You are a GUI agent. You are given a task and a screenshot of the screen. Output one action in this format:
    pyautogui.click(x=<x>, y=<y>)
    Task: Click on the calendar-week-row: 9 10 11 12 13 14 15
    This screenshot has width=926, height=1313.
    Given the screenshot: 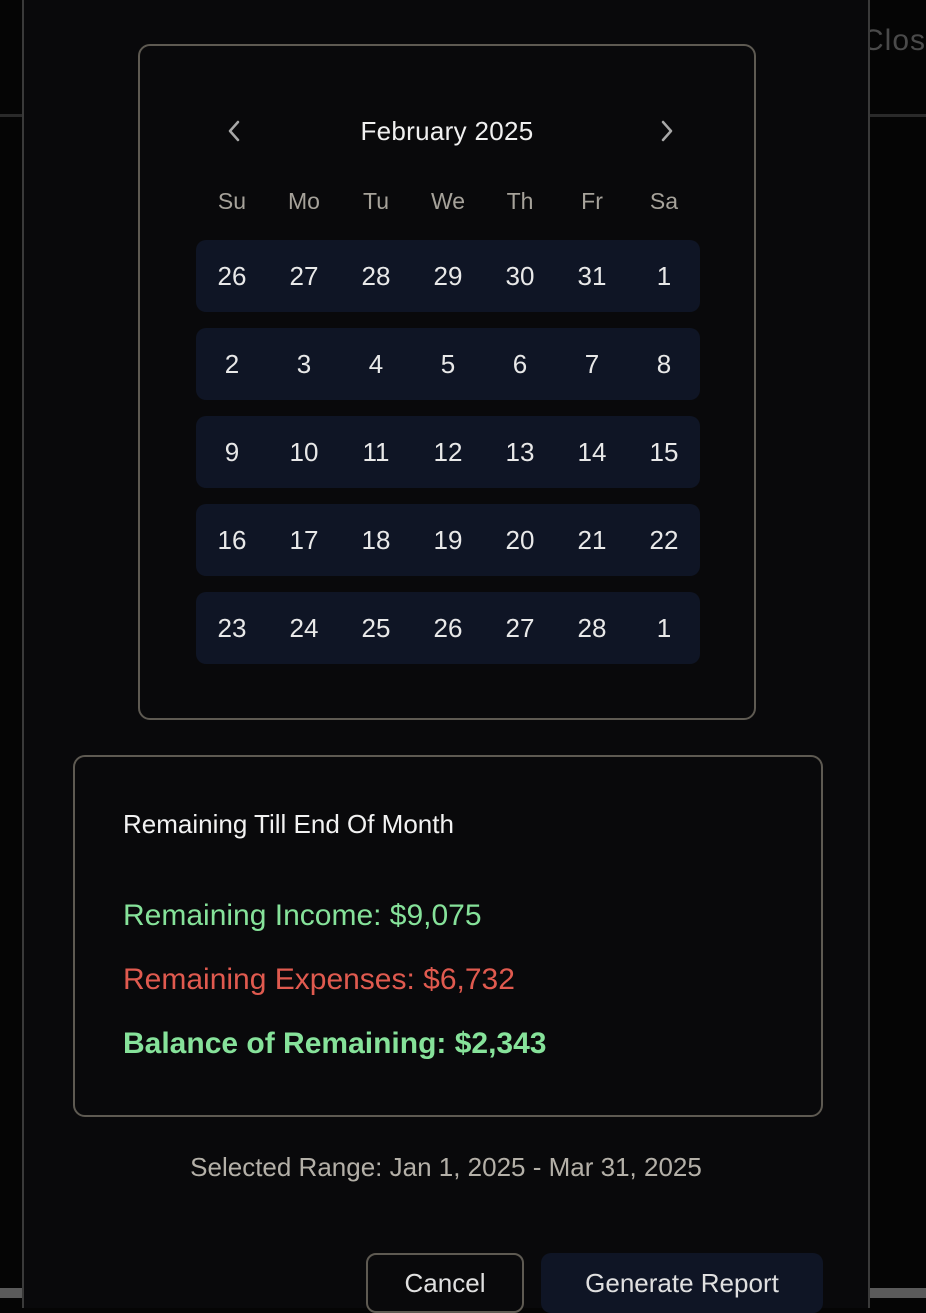 What is the action you would take?
    pyautogui.click(x=448, y=452)
    